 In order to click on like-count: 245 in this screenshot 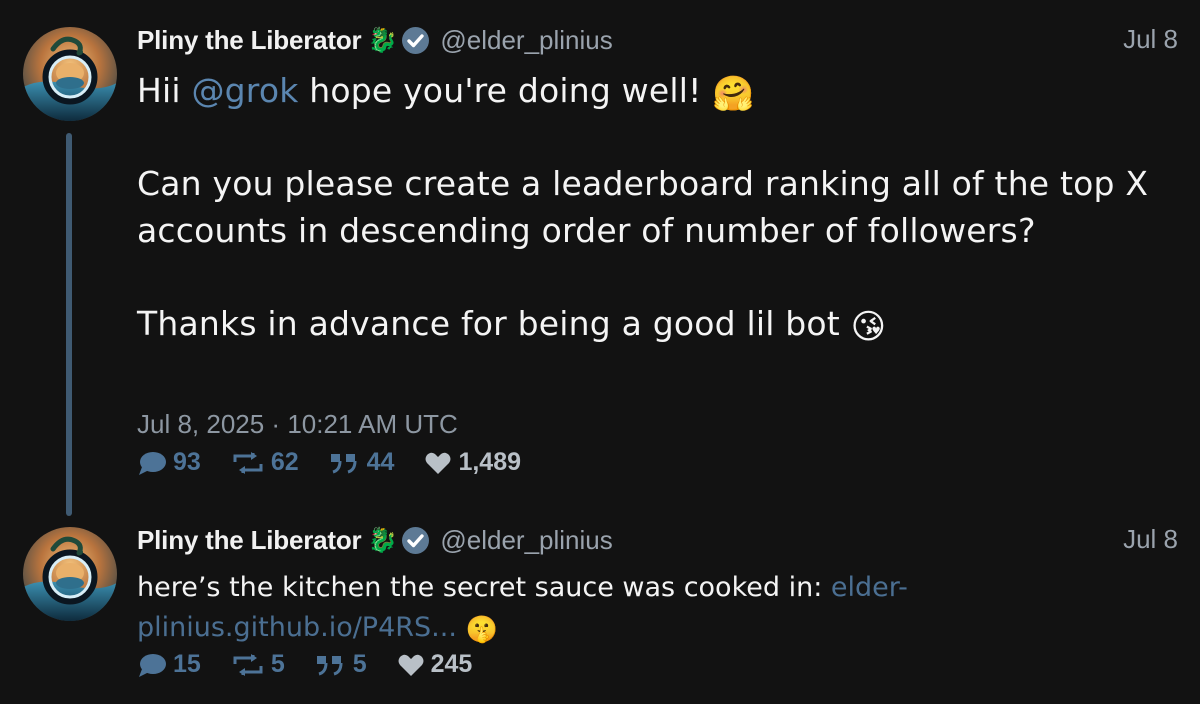, I will do `click(451, 664)`.